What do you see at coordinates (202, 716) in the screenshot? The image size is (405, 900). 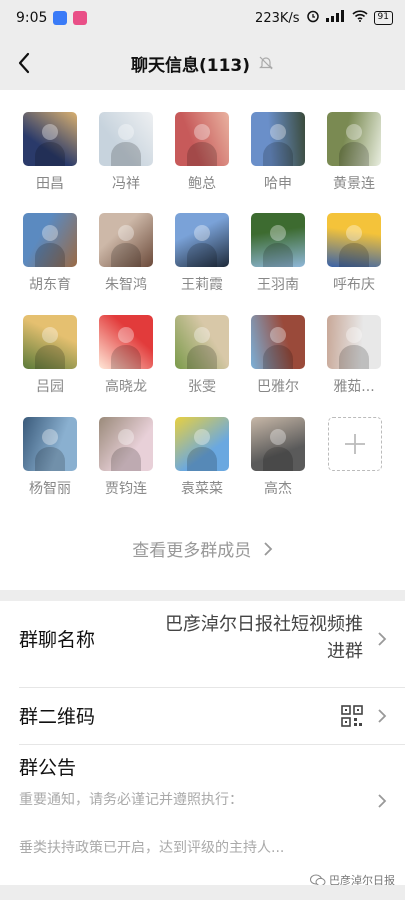 I see `group-qr-row: 群二维码` at bounding box center [202, 716].